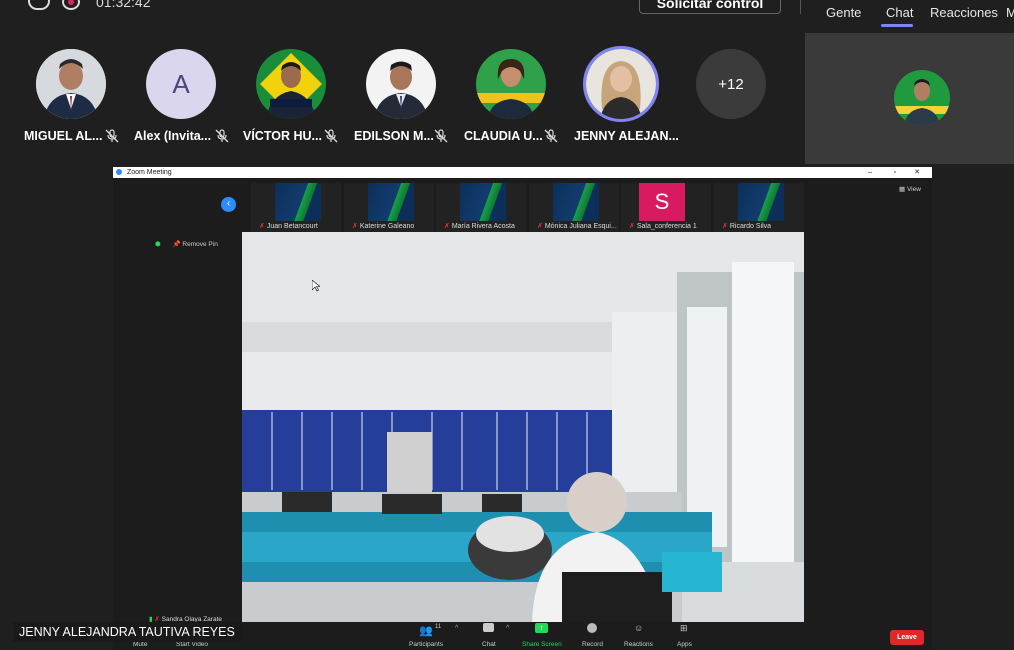 The height and width of the screenshot is (650, 1014). I want to click on mute-label: Mute, so click(140, 644).